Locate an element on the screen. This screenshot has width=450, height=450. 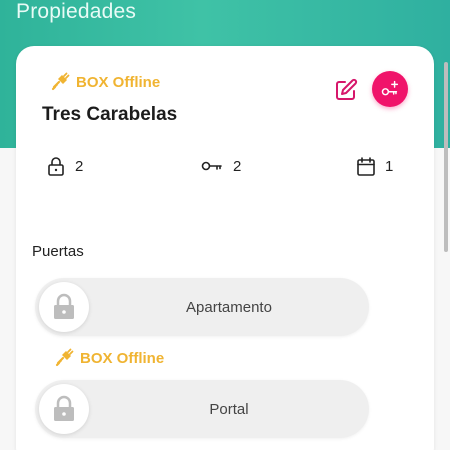
calendar-count: 1 is located at coordinates (374, 166).